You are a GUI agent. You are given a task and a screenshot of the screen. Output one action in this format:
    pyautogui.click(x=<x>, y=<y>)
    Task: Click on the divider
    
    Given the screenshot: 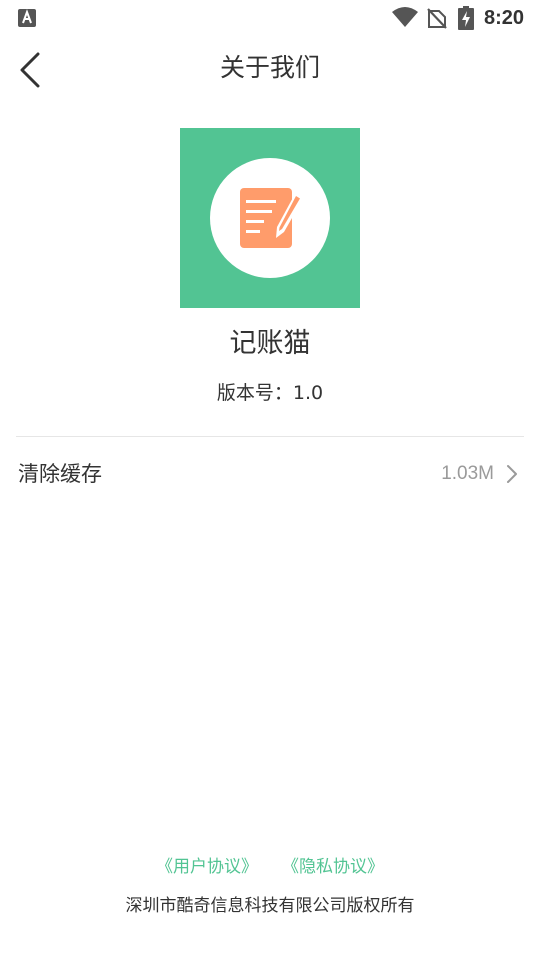 What is the action you would take?
    pyautogui.click(x=270, y=436)
    